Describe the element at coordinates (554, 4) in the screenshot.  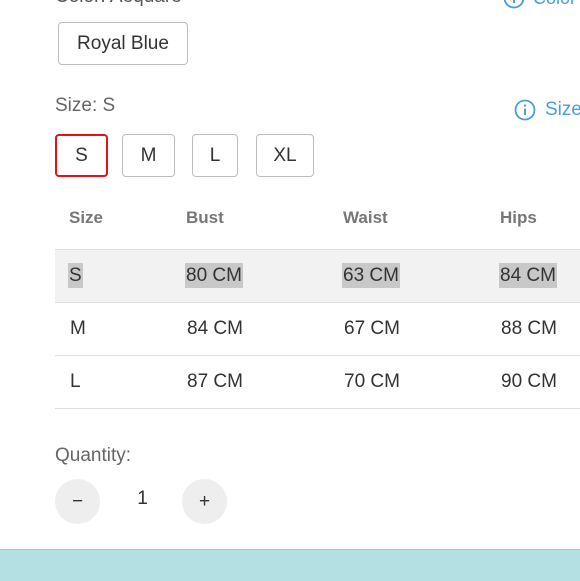
I see `color-guide-label: Color` at that location.